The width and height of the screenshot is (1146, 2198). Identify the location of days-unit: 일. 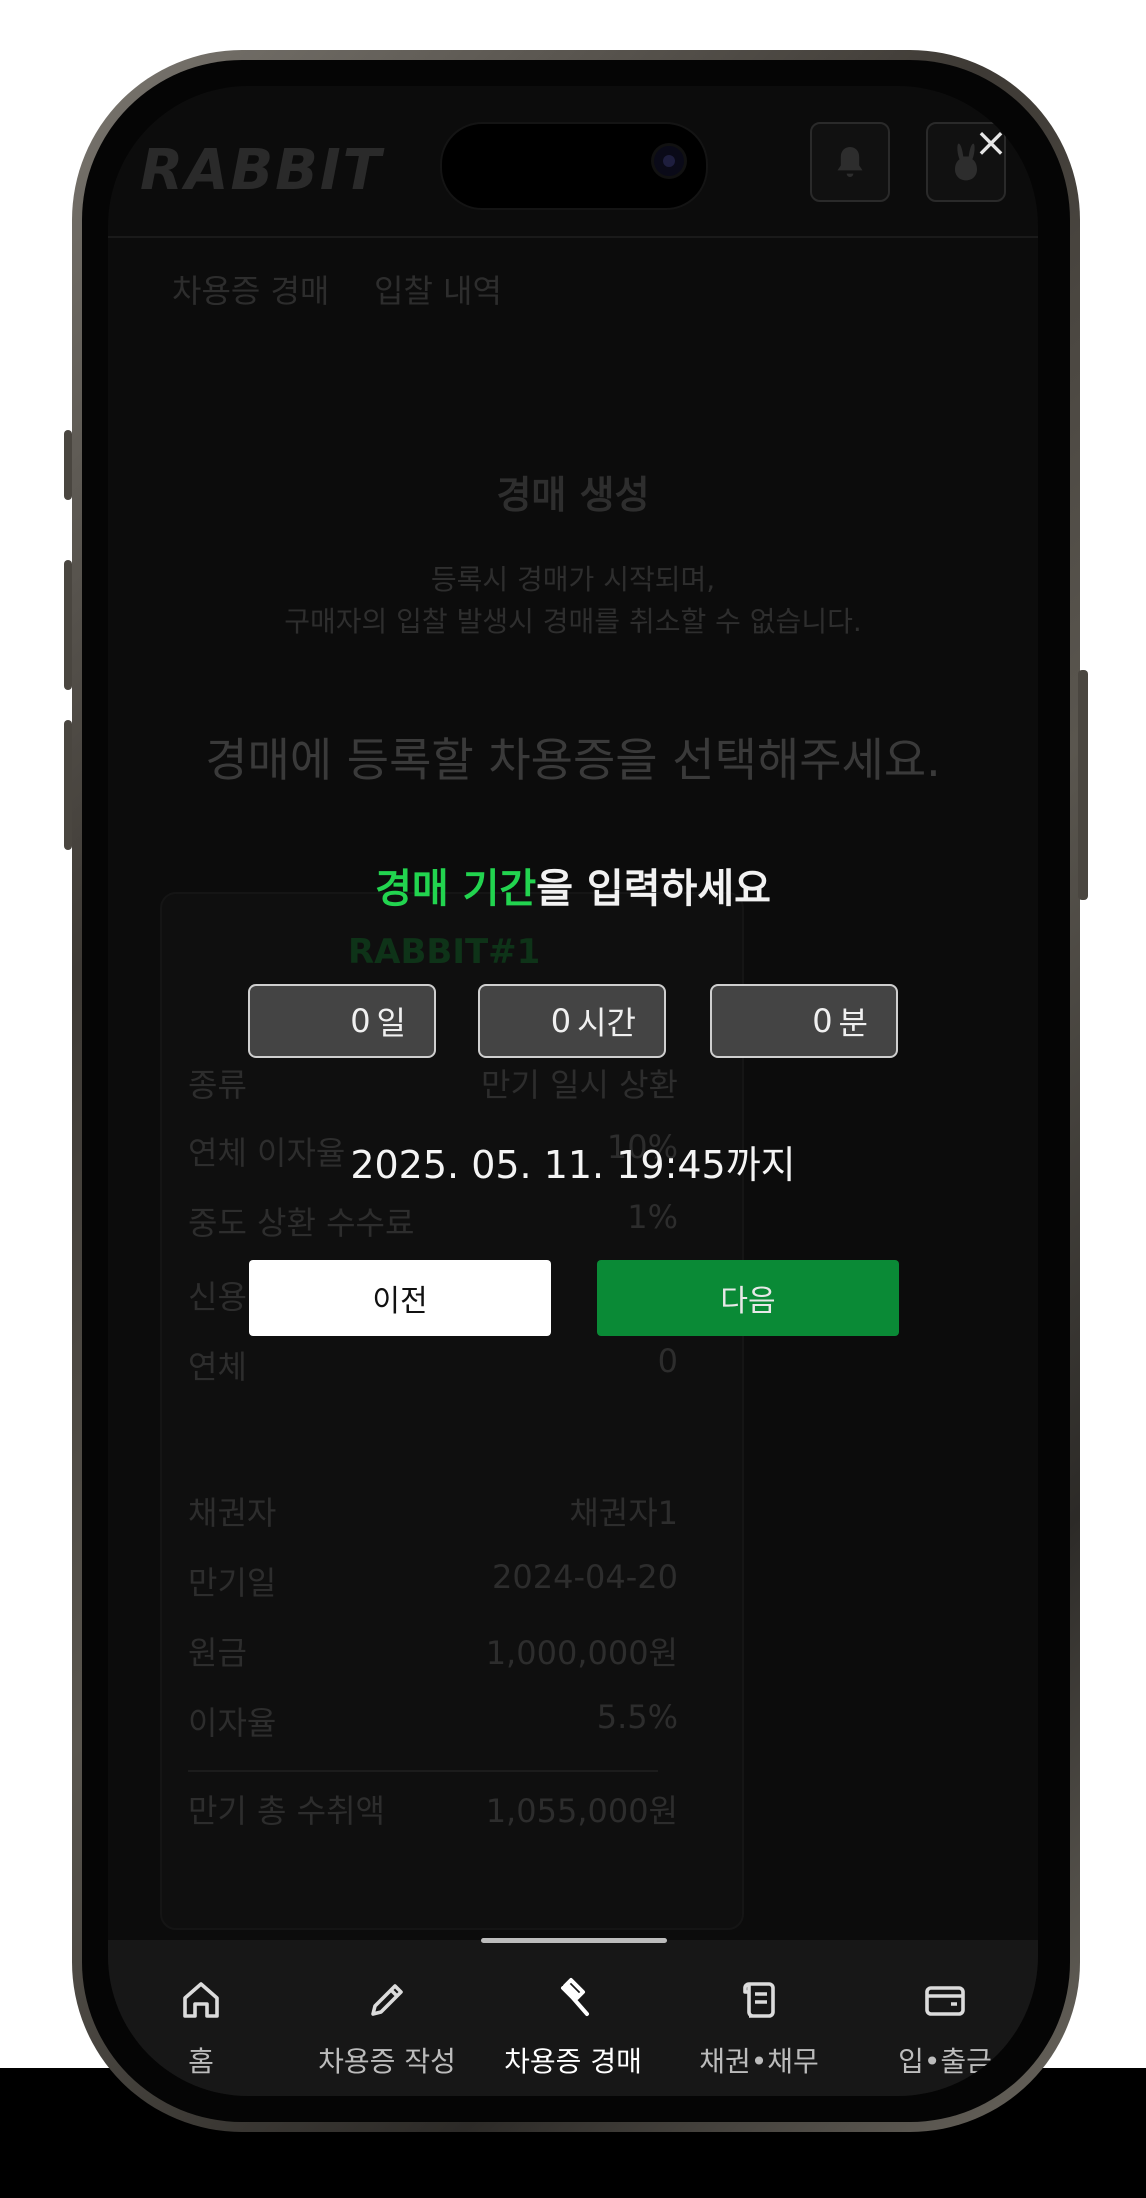
(391, 1023).